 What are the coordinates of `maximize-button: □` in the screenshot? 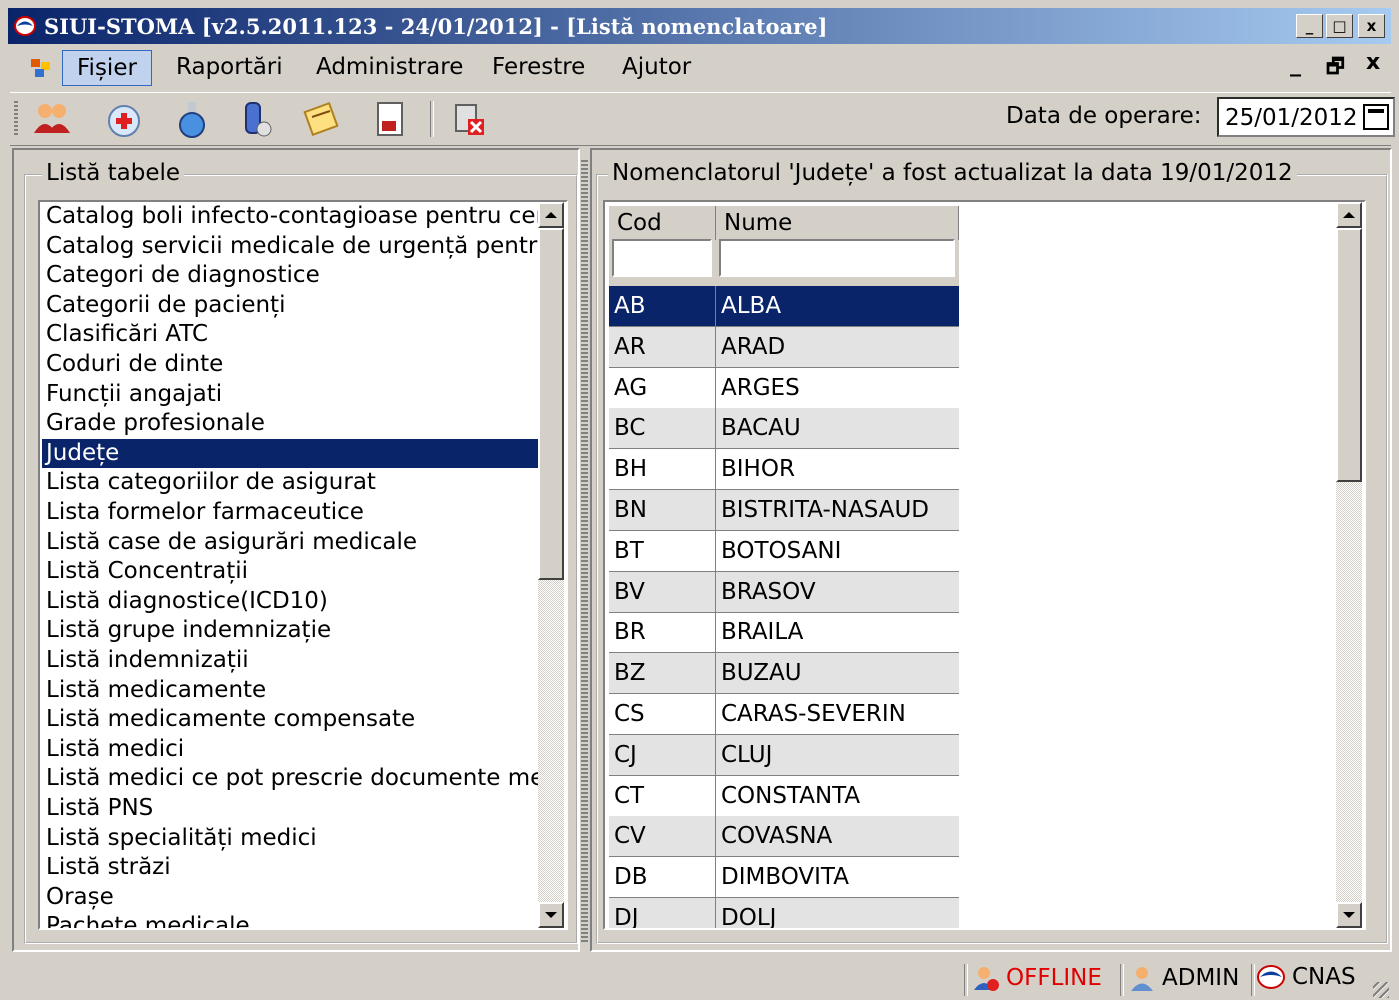 It's located at (1339, 26).